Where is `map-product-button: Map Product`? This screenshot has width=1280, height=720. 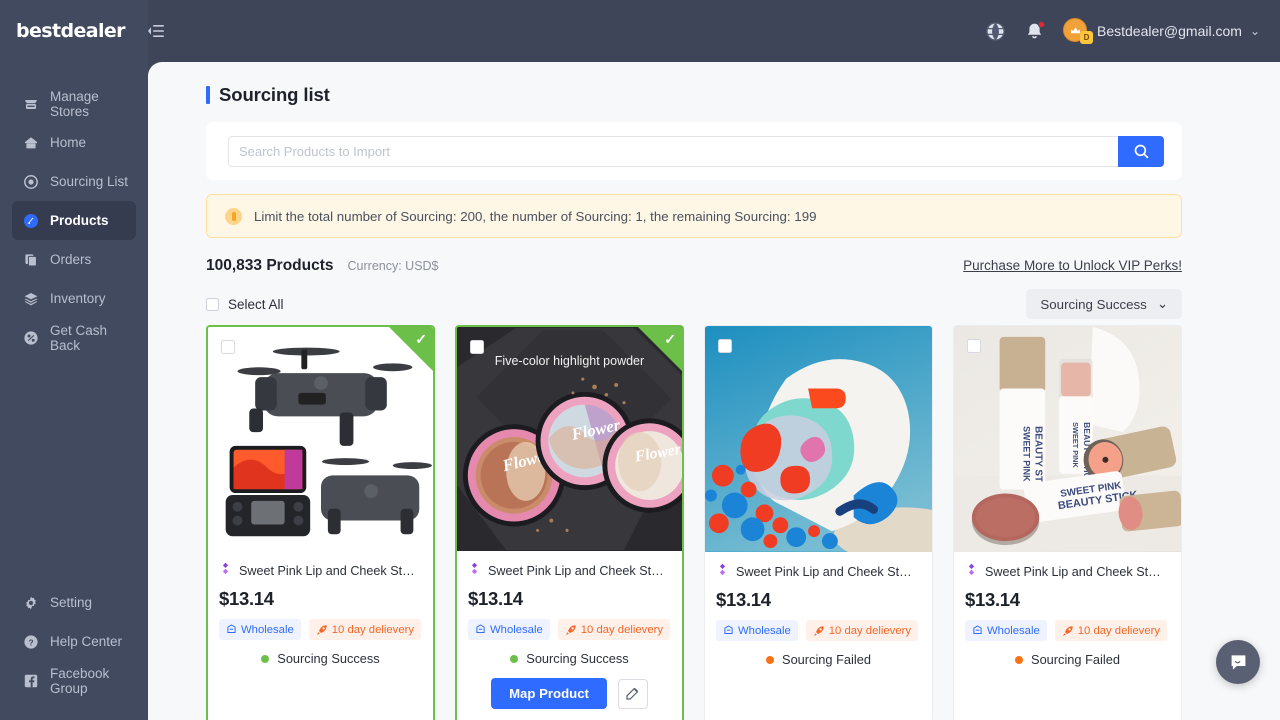
map-product-button: Map Product is located at coordinates (549, 693).